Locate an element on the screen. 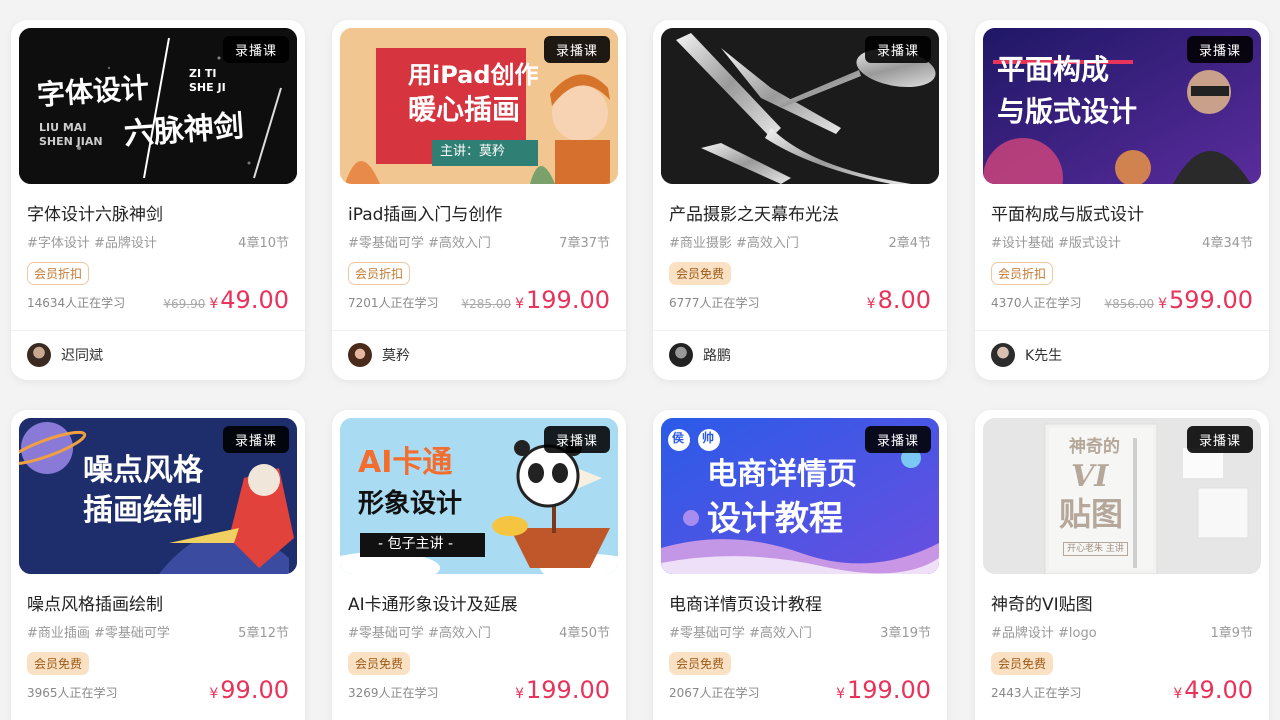 Image resolution: width=1280 pixels, height=720 pixels. learner-count: 3965人正在学习 is located at coordinates (72, 693).